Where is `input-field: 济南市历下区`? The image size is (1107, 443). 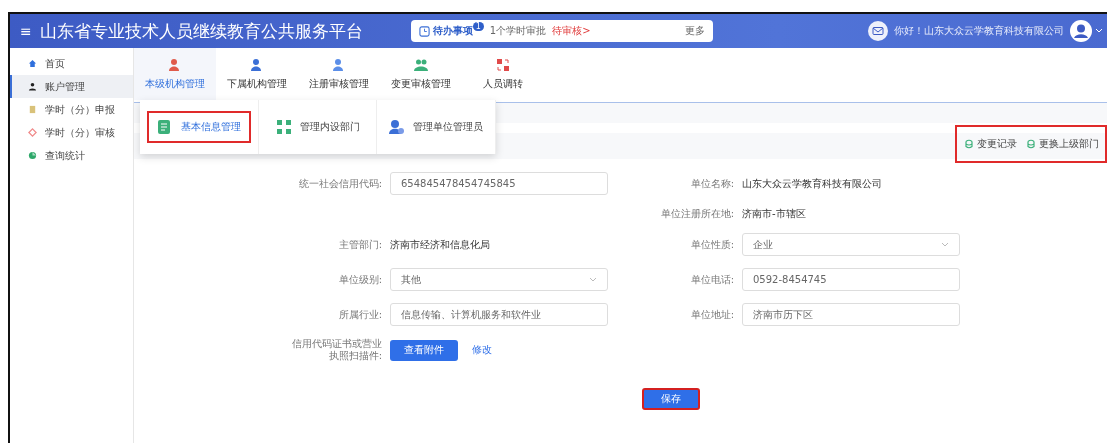 input-field: 济南市历下区 is located at coordinates (851, 314).